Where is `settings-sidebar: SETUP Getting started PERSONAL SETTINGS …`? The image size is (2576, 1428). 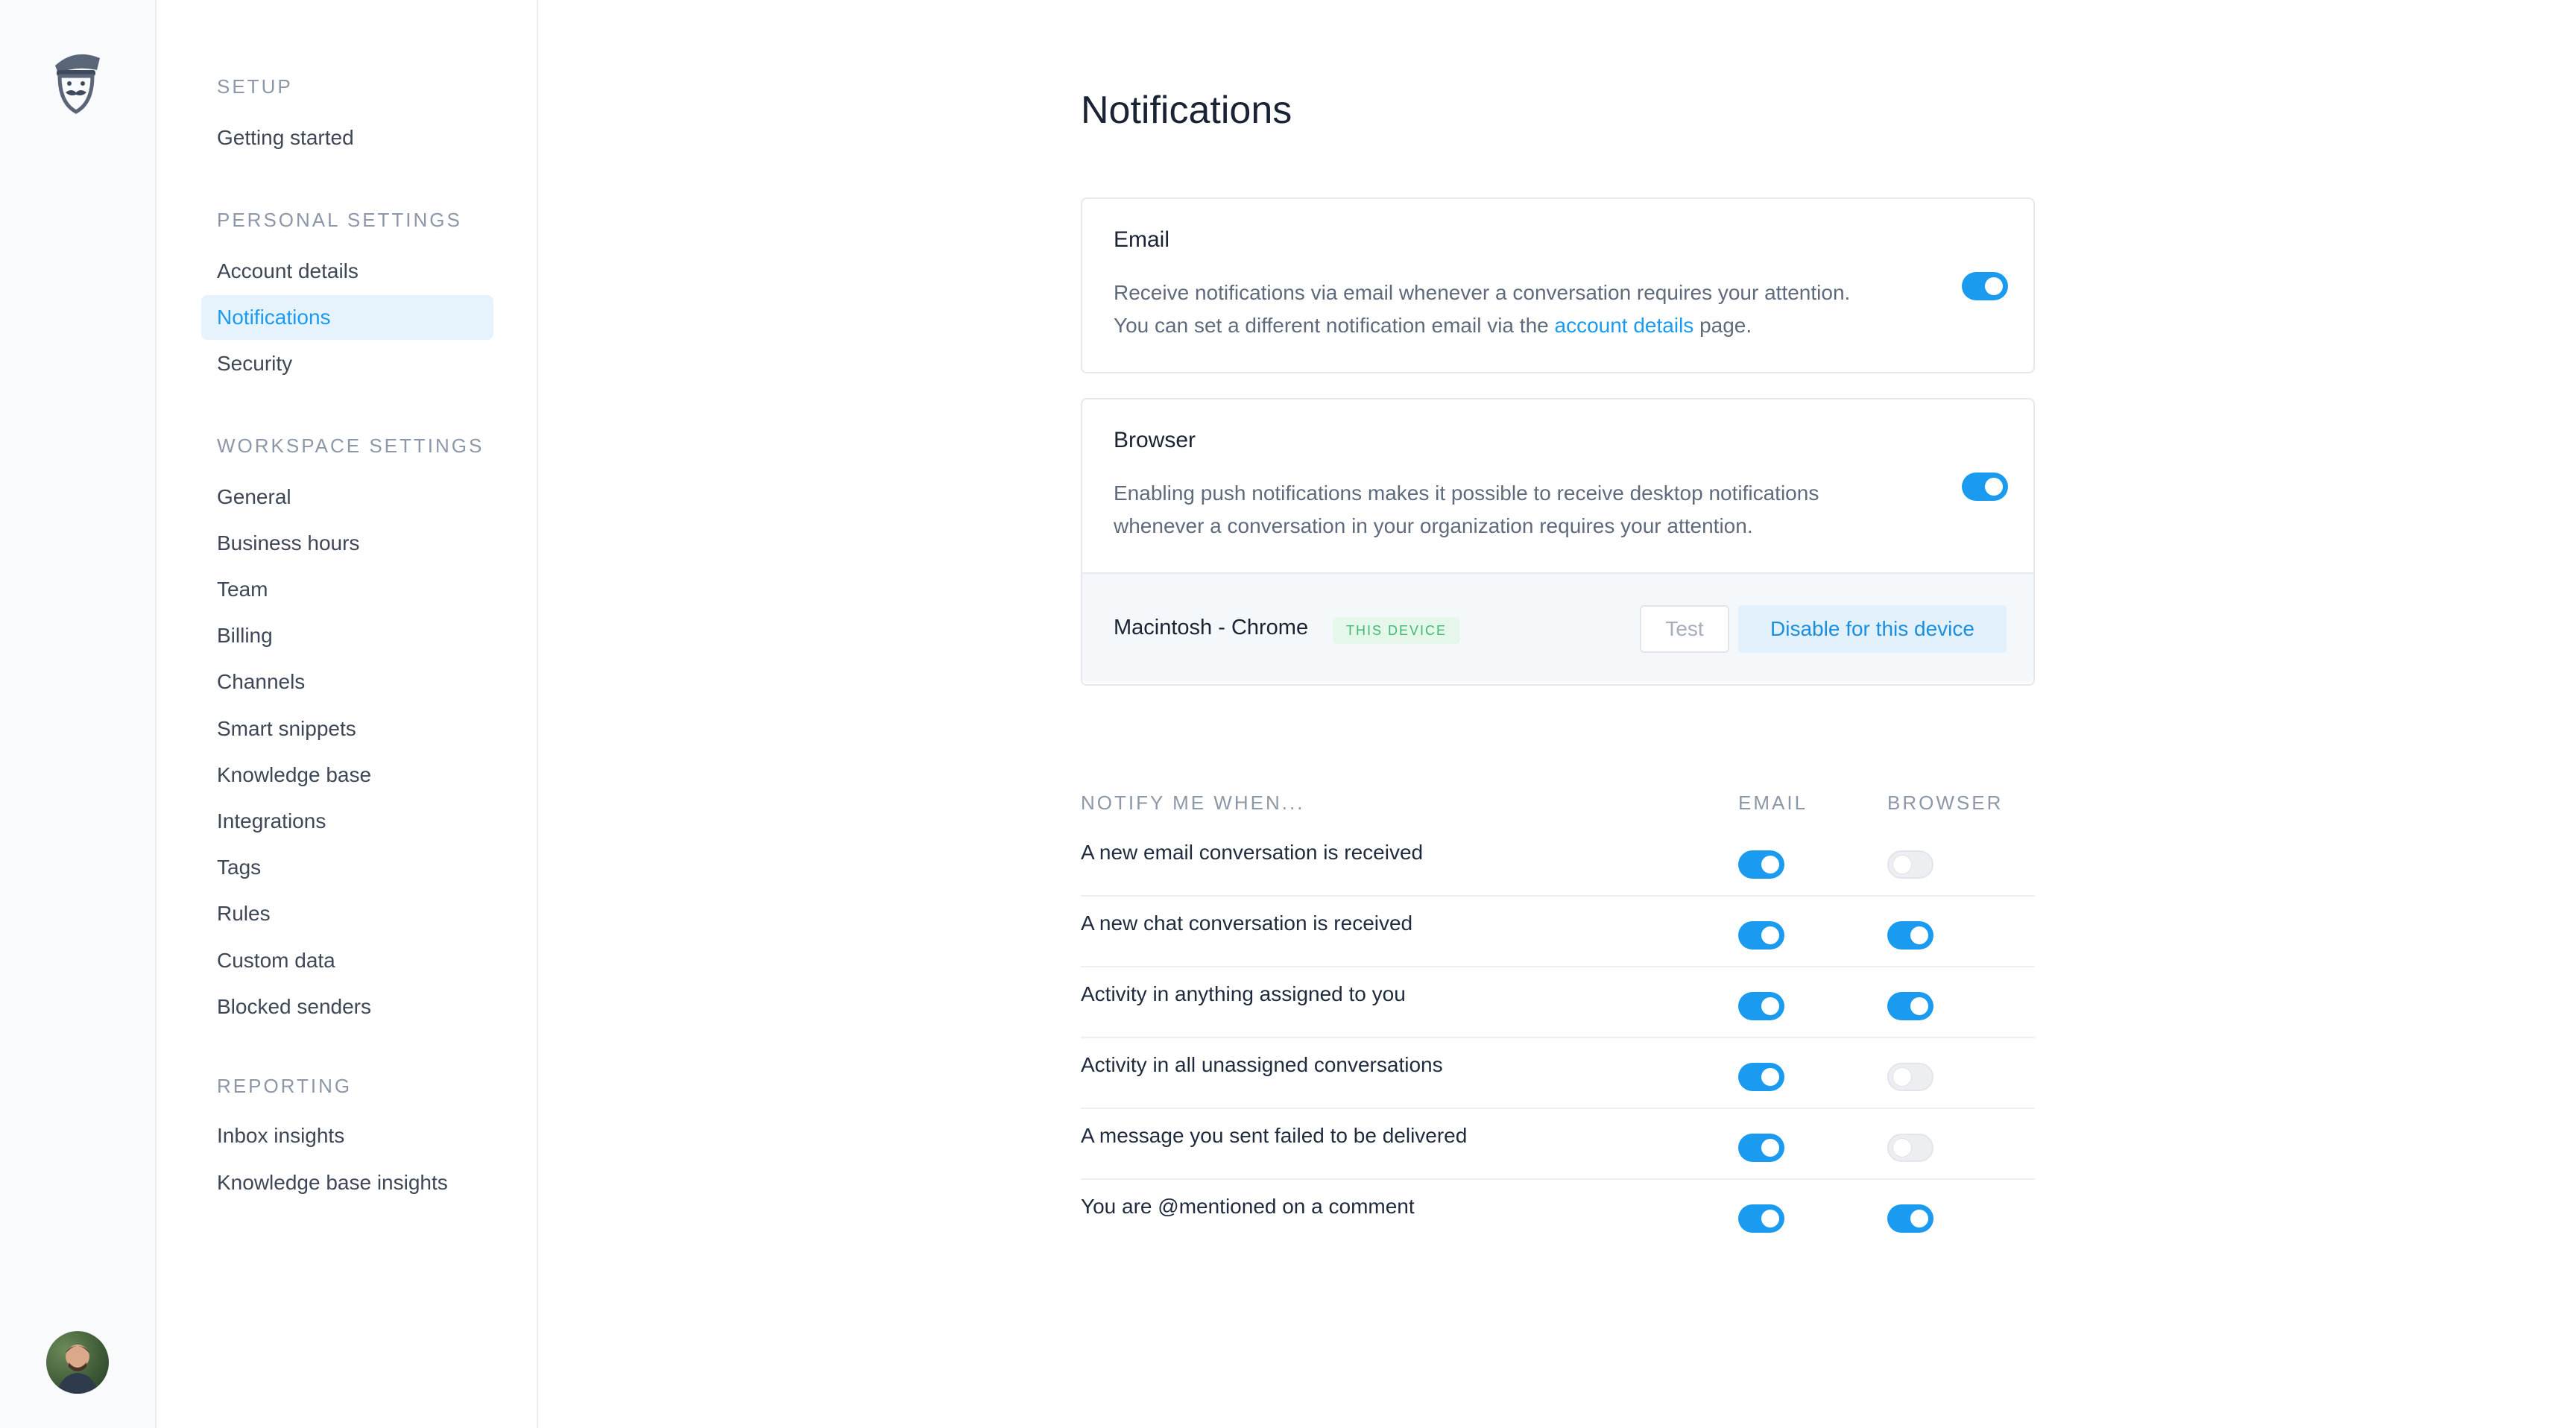
settings-sidebar: SETUP Getting started PERSONAL SETTINGS … is located at coordinates (348, 714).